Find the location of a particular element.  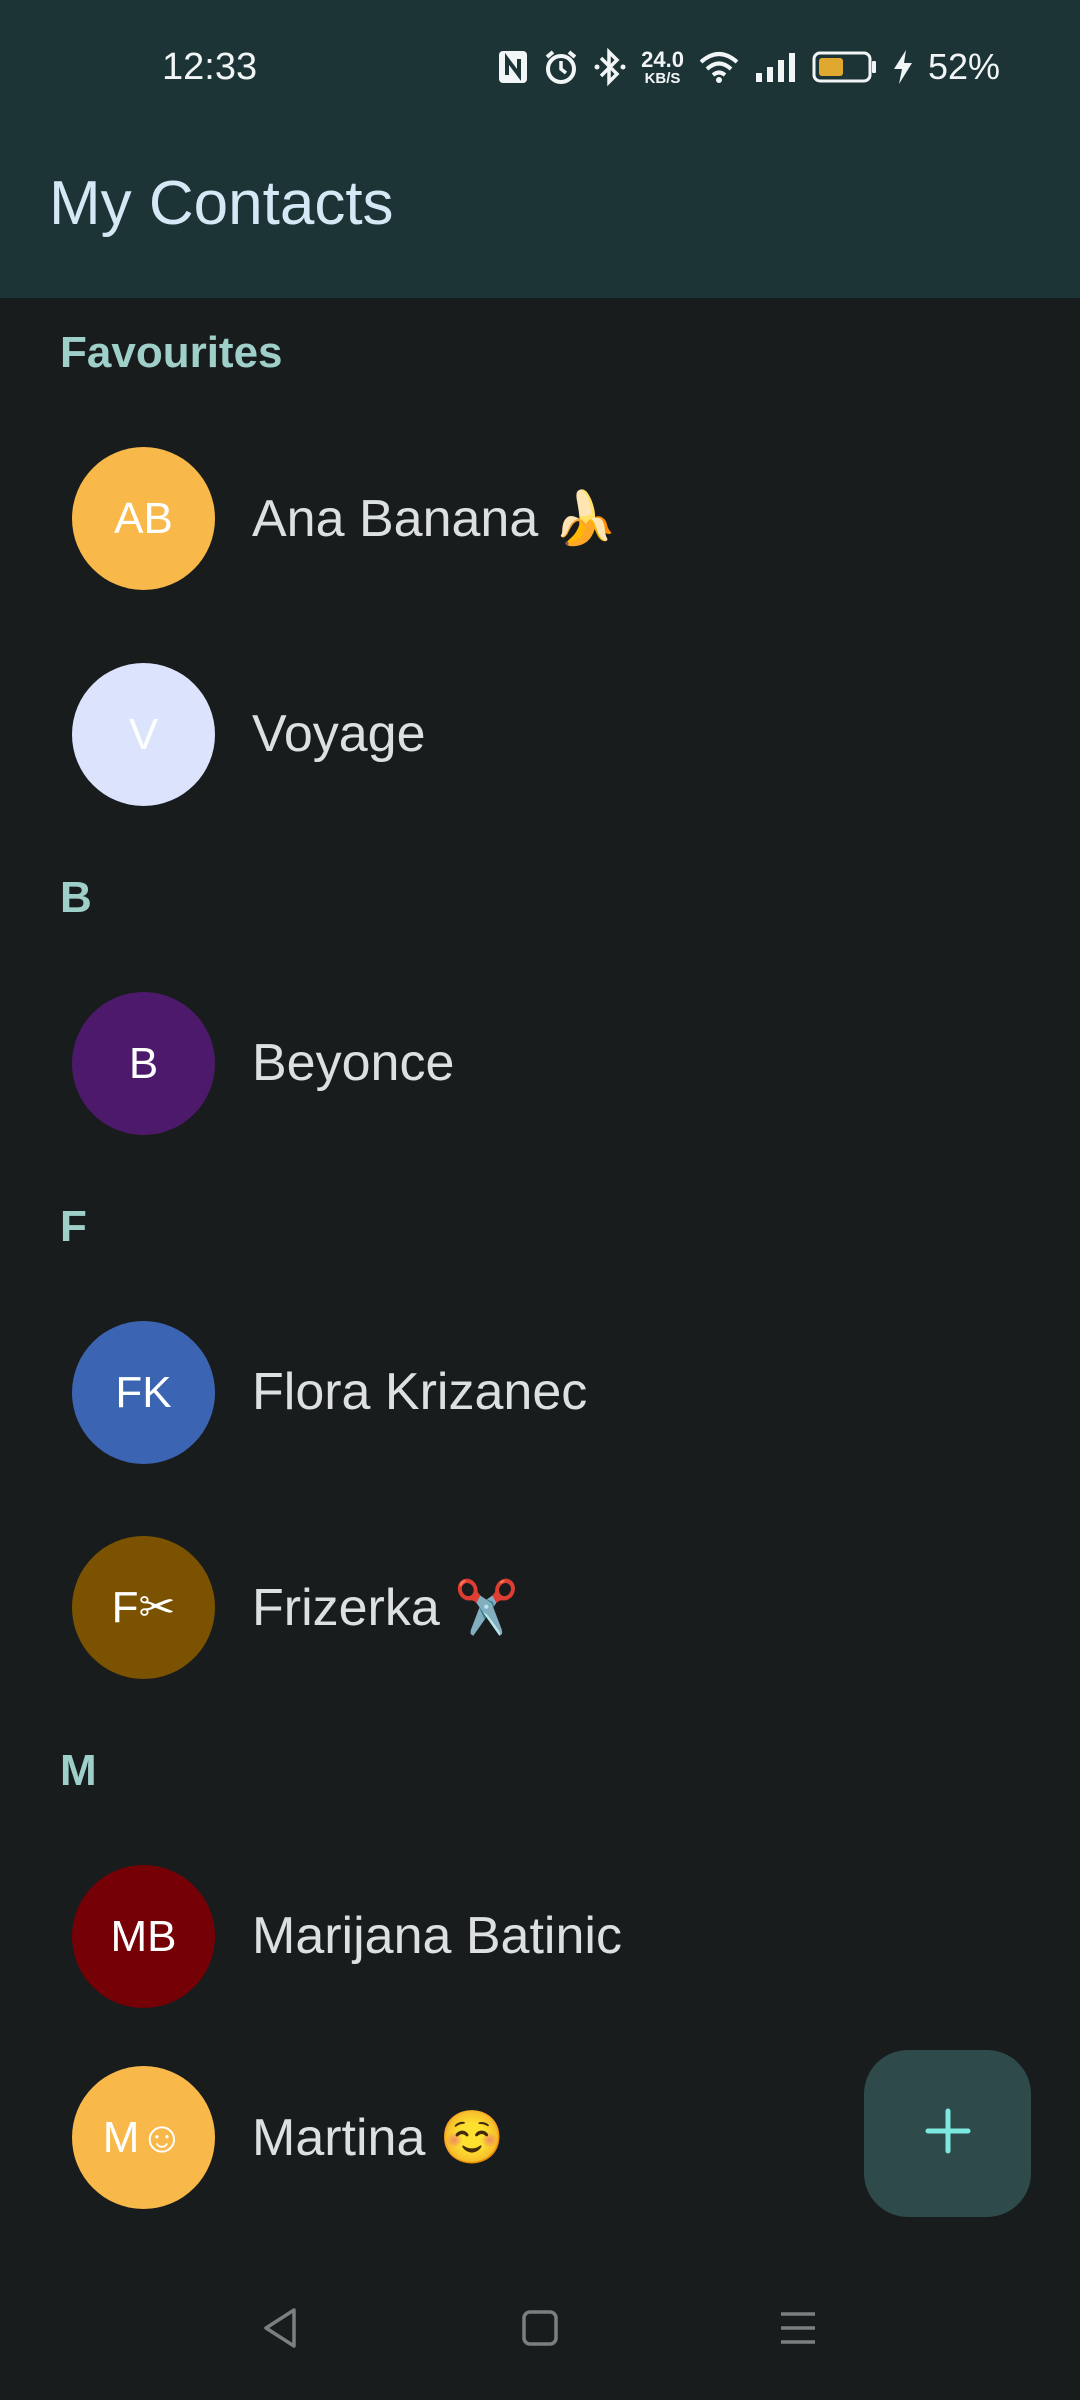

contact-name: Flora Krizanec is located at coordinates (420, 1392).